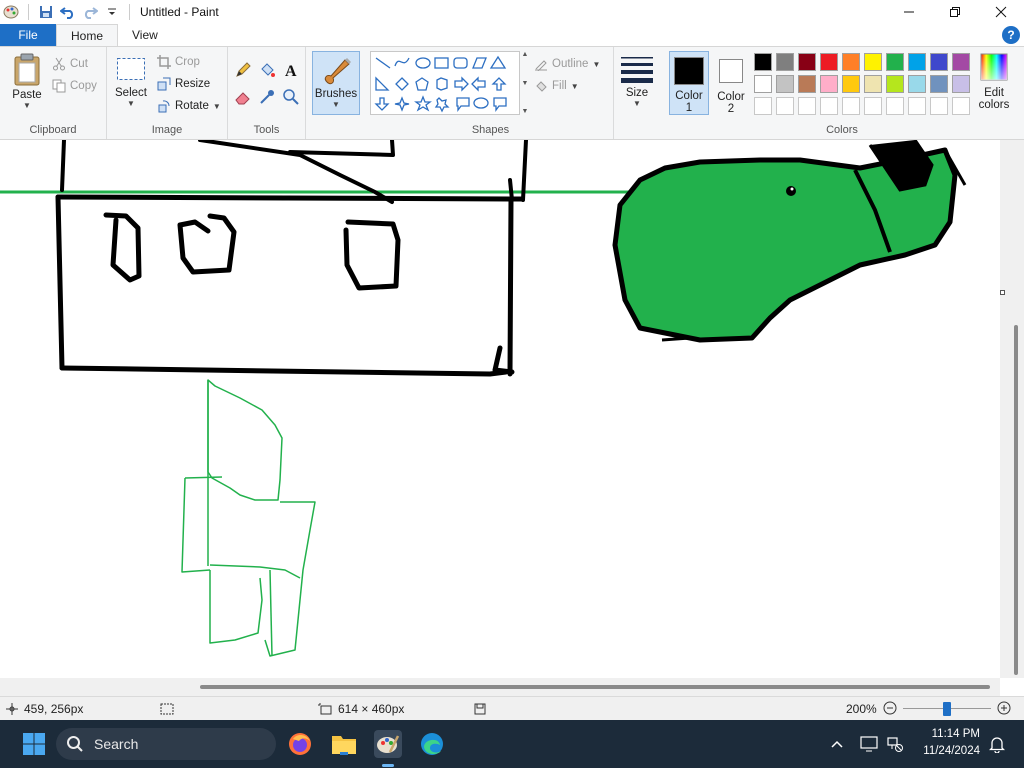  What do you see at coordinates (731, 83) in the screenshot?
I see `color2-button: Color 2` at bounding box center [731, 83].